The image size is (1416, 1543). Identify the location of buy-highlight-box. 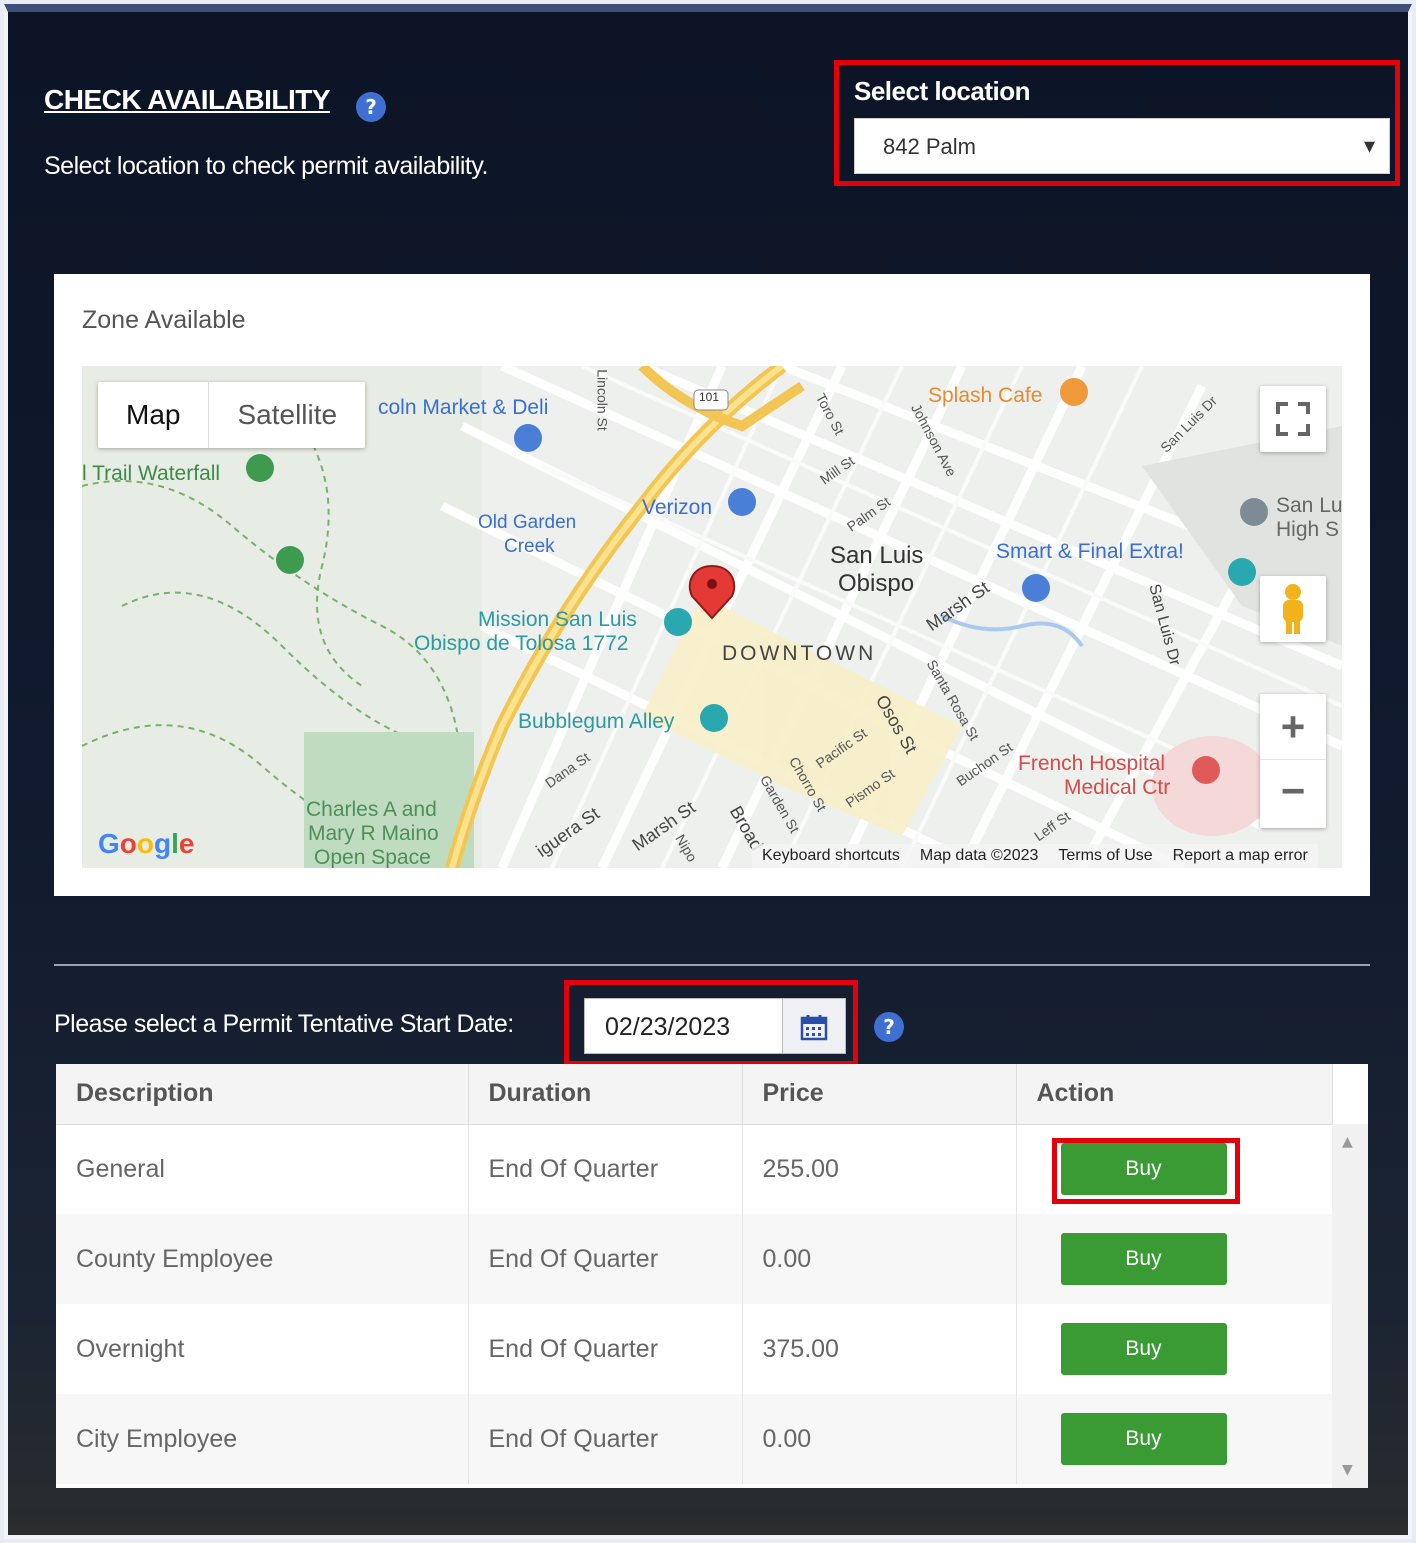
(1146, 1171).